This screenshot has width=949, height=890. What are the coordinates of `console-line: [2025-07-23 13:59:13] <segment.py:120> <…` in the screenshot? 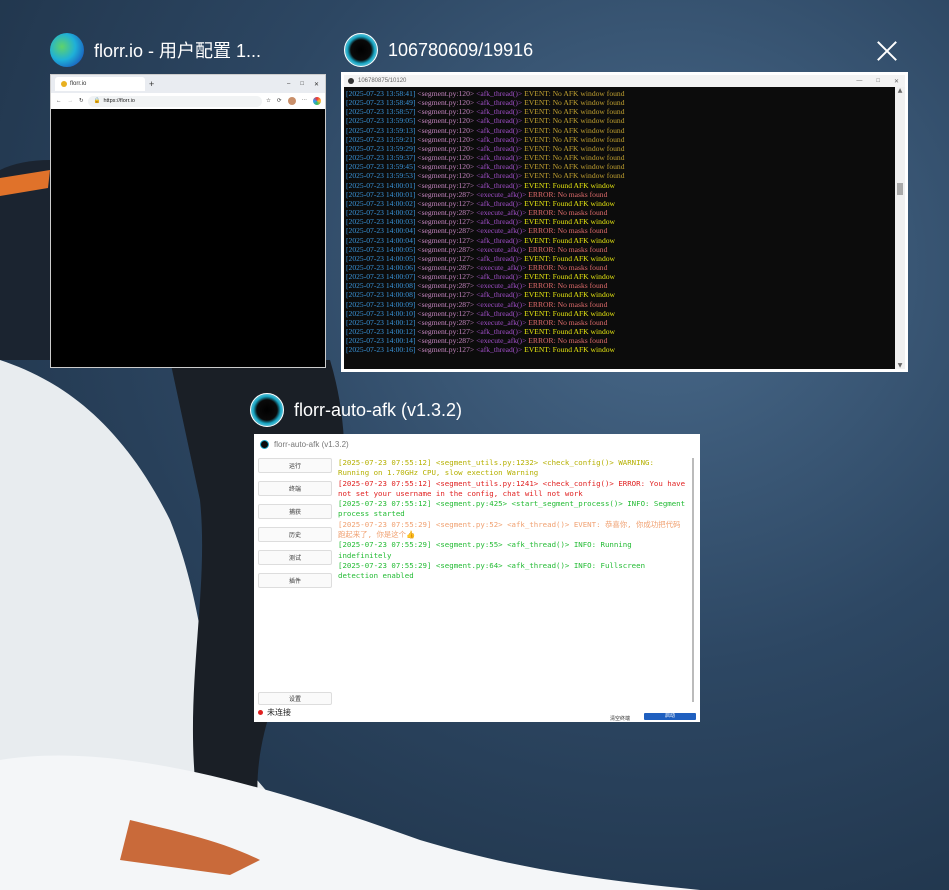 It's located at (619, 130).